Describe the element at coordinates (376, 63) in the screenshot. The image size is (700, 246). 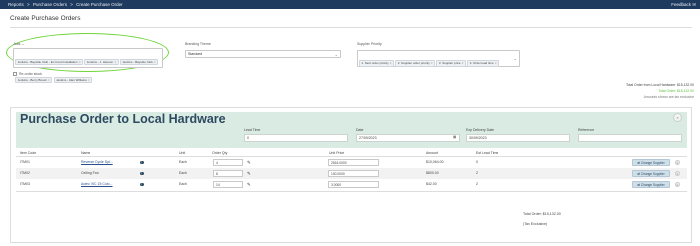
I see `supplier-priority-tag: 1. Next order priority×` at that location.